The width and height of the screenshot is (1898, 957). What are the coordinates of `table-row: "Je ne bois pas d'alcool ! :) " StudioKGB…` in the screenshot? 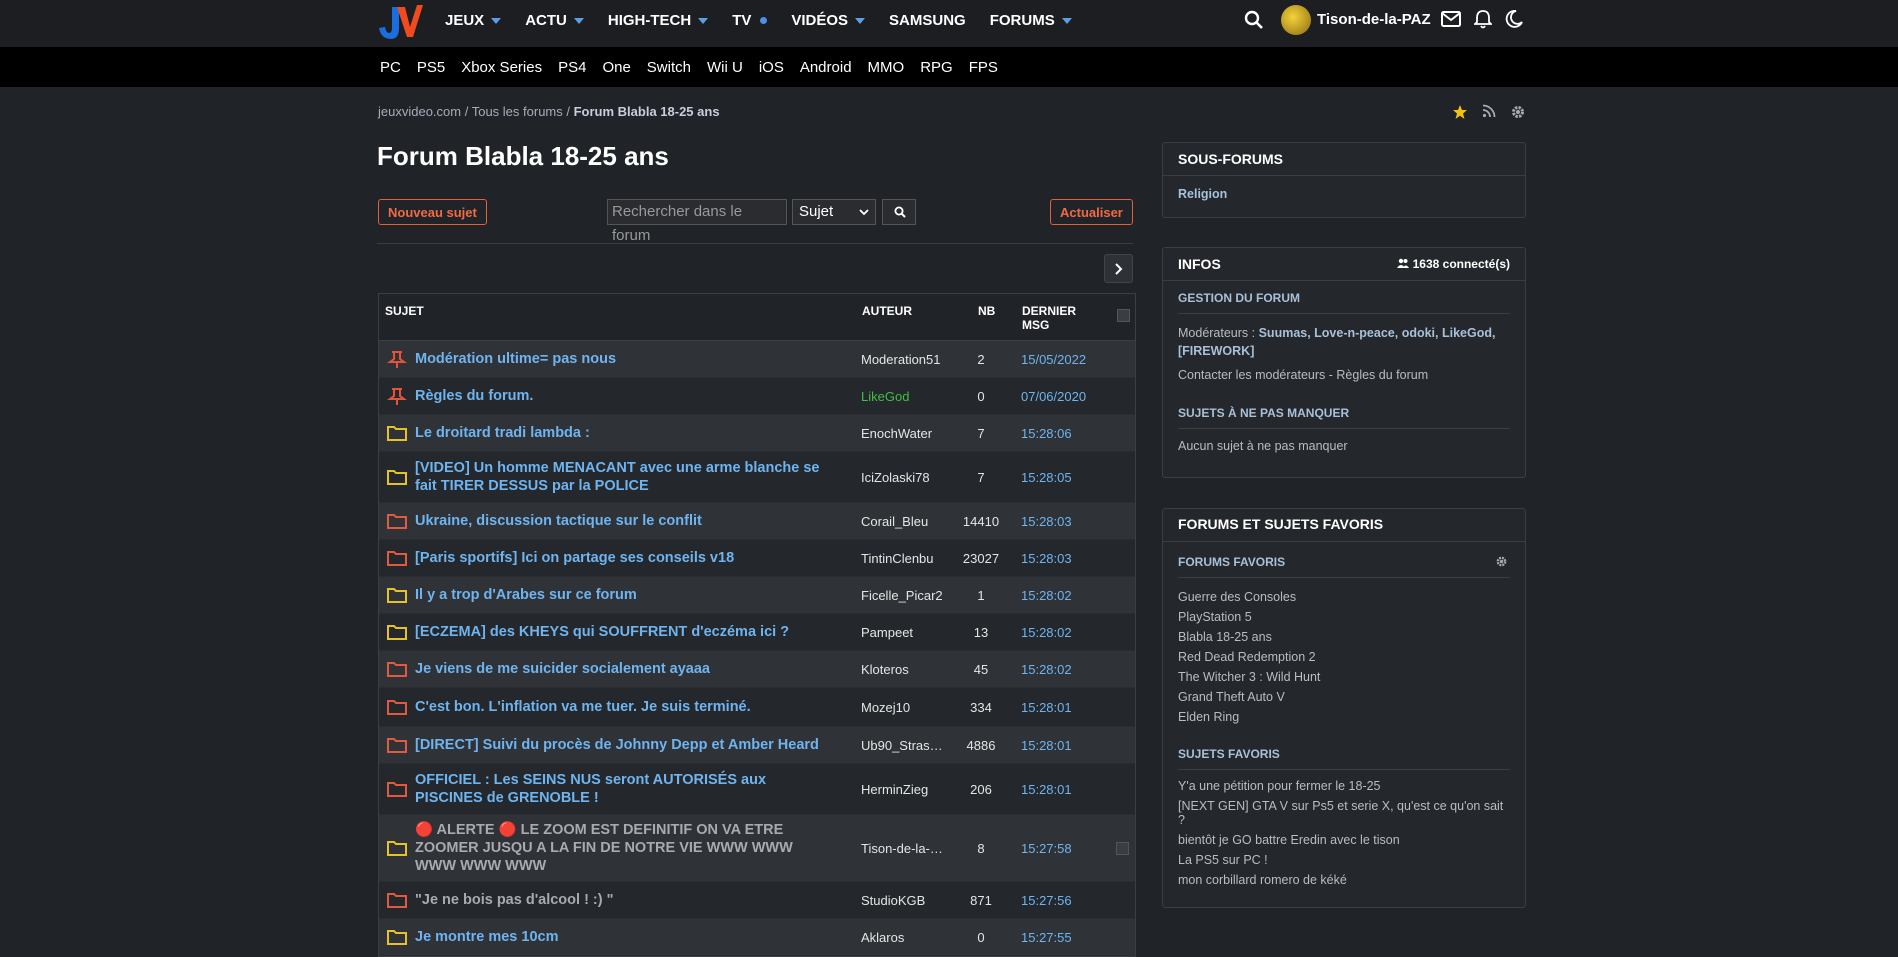 It's located at (757, 900).